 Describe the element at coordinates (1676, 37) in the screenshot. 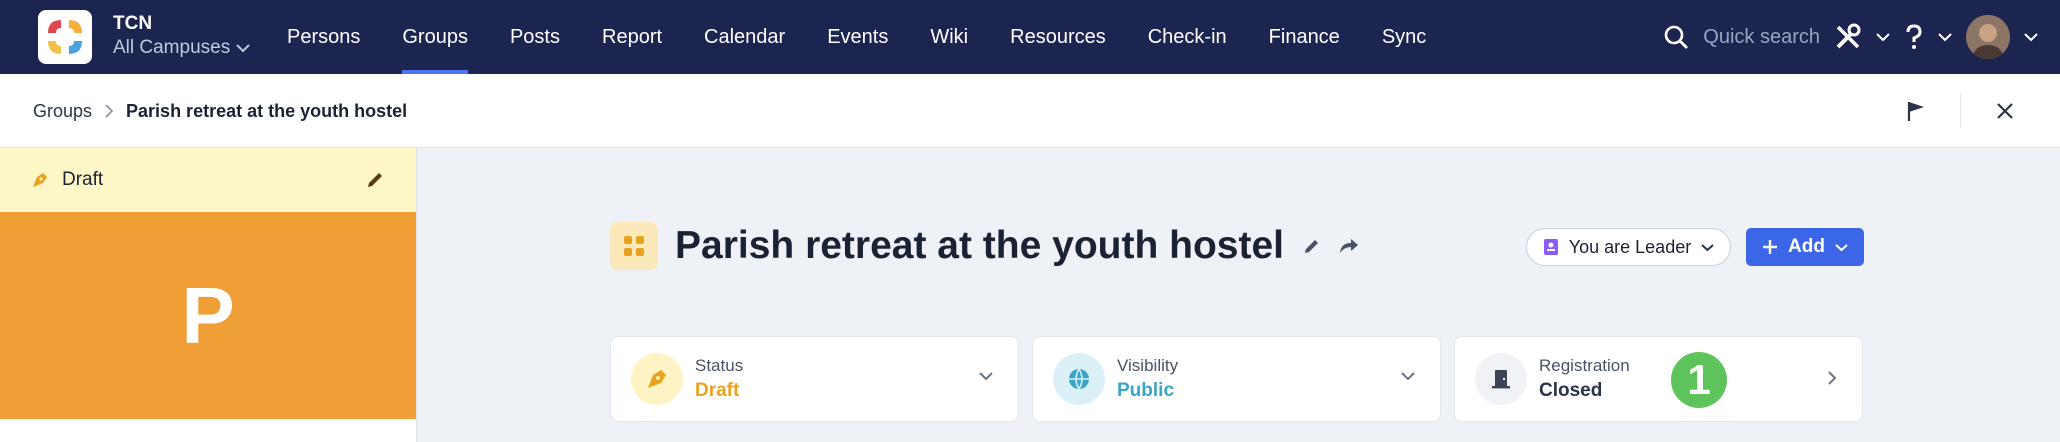

I see `search-icon` at that location.